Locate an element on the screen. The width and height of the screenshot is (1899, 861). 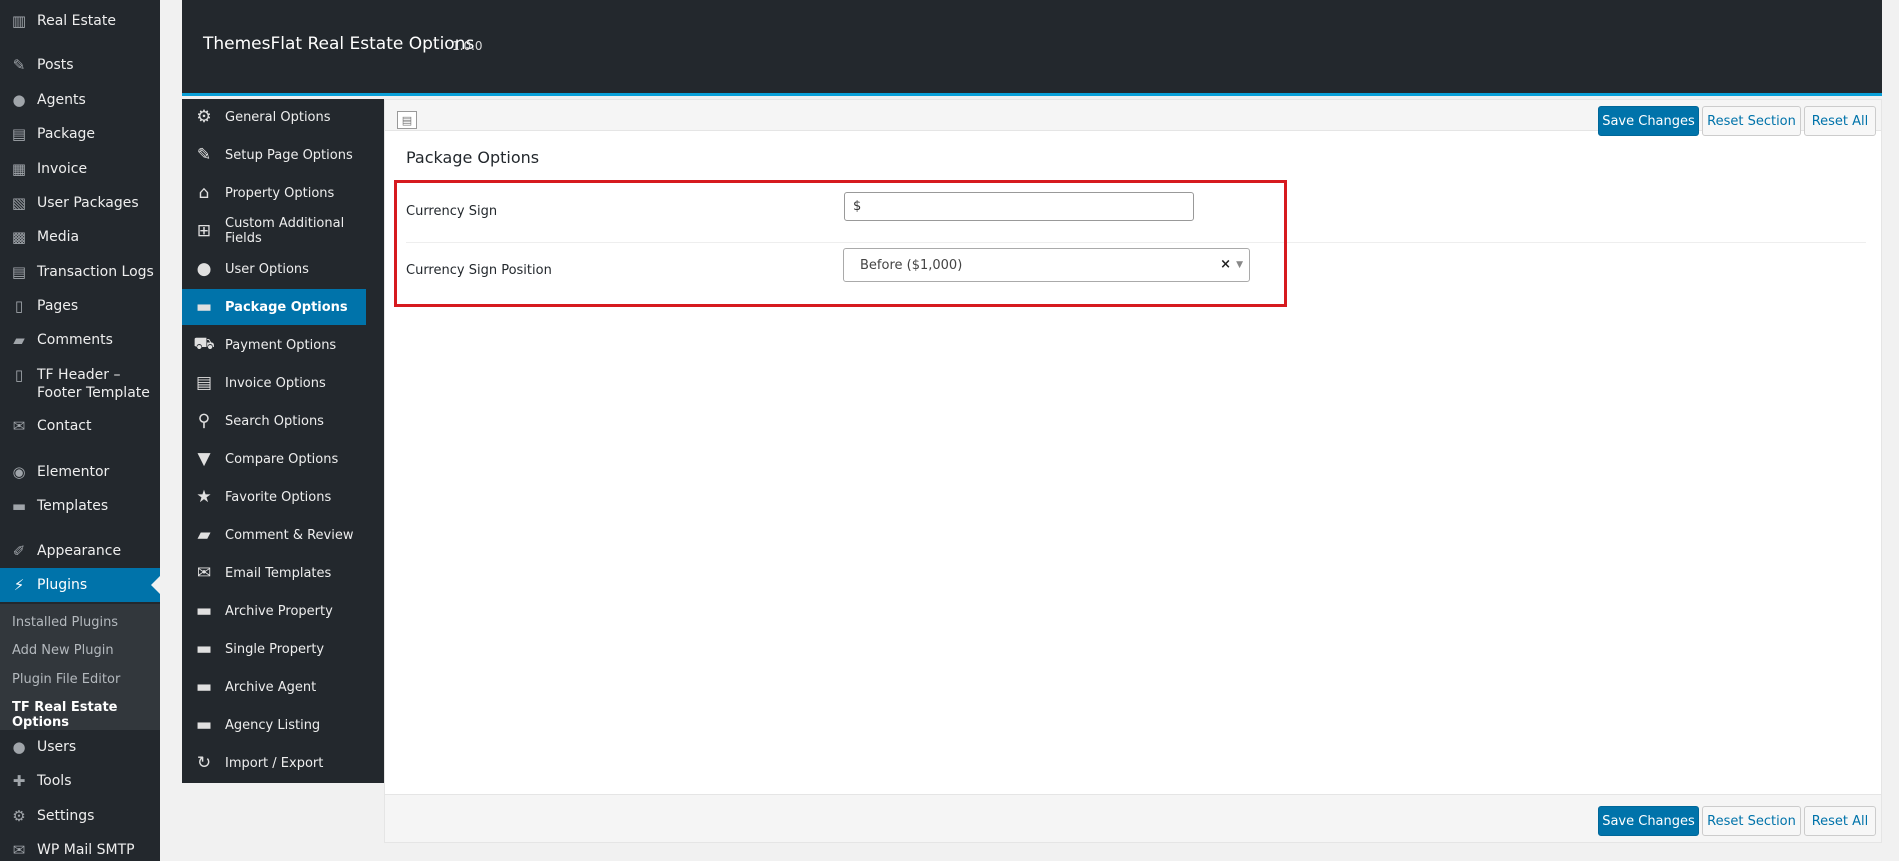
wp-menu-appearance: ✐ Appearance is located at coordinates (80, 551).